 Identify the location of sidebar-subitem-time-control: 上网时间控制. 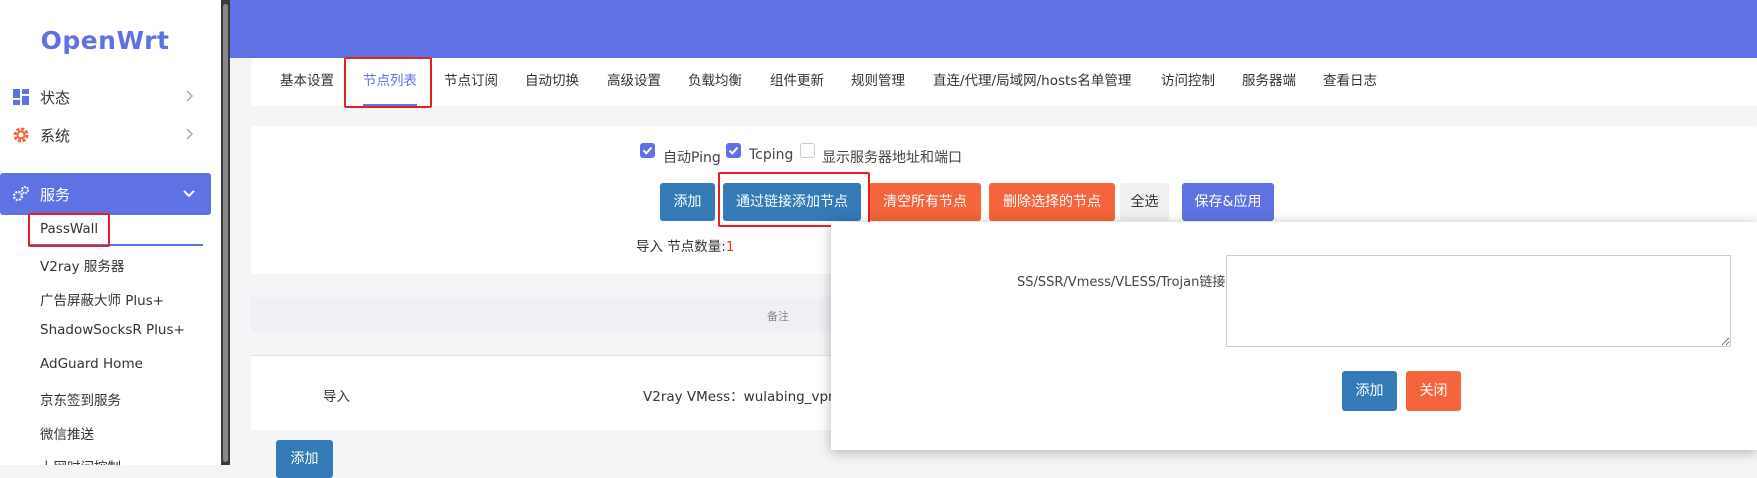
(80, 460).